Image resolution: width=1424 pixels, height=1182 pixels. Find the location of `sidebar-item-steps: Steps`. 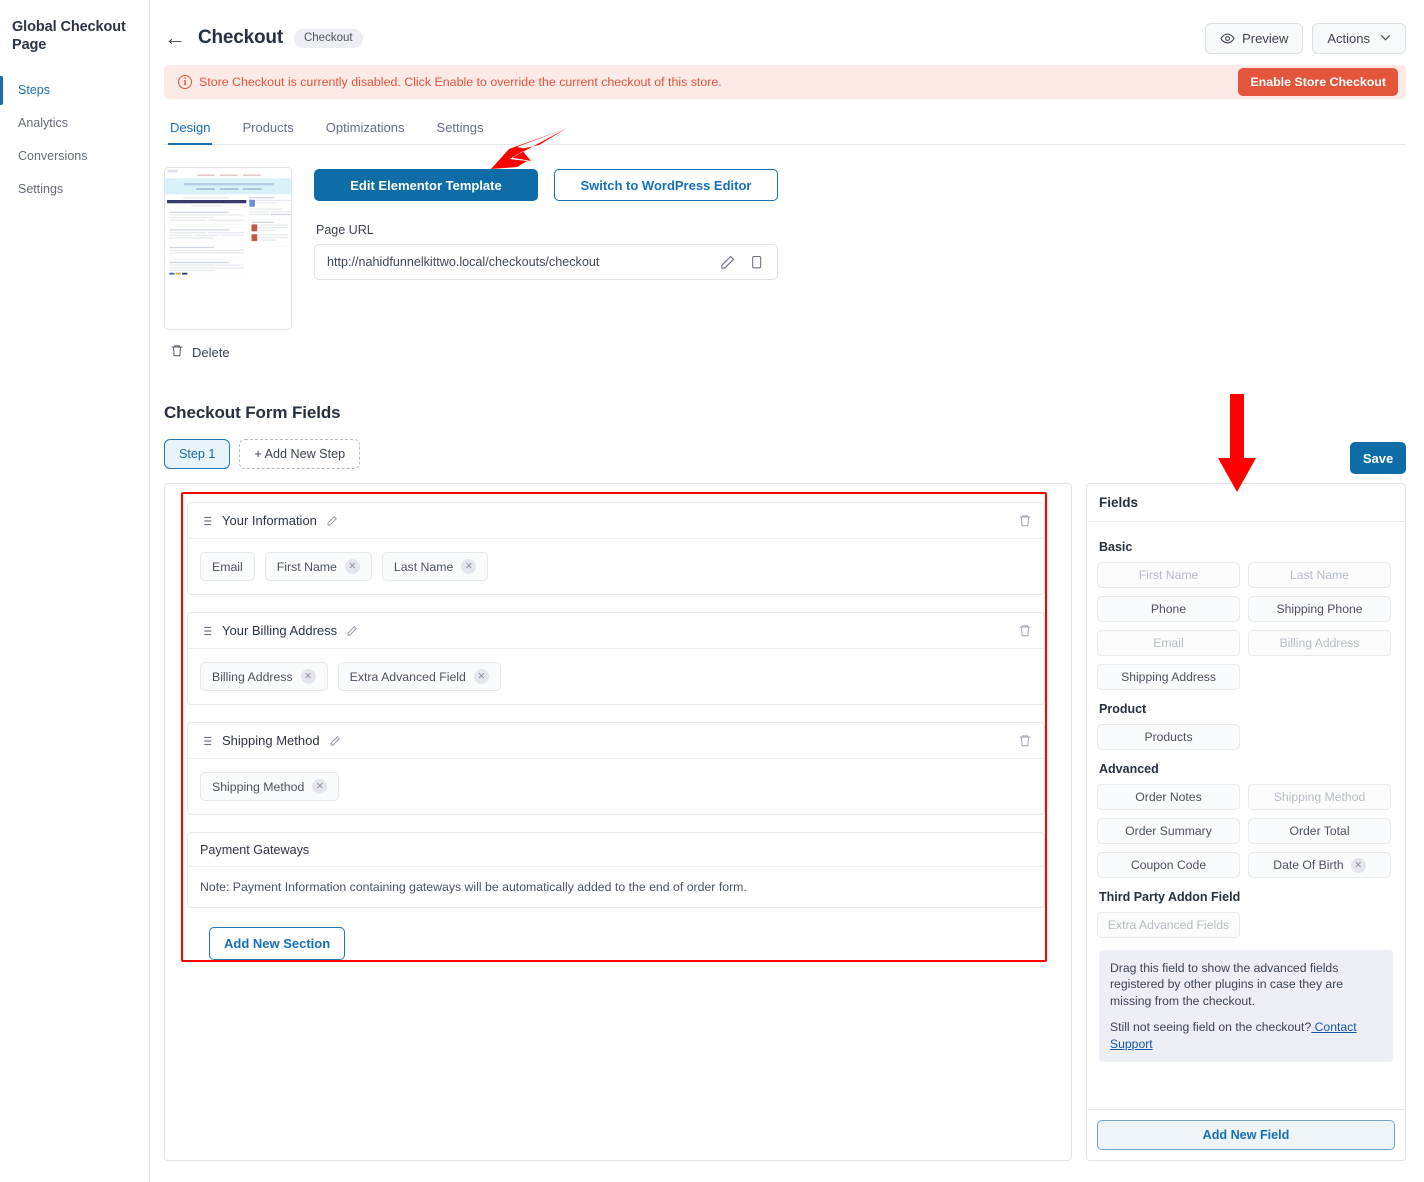

sidebar-item-steps: Steps is located at coordinates (74, 90).